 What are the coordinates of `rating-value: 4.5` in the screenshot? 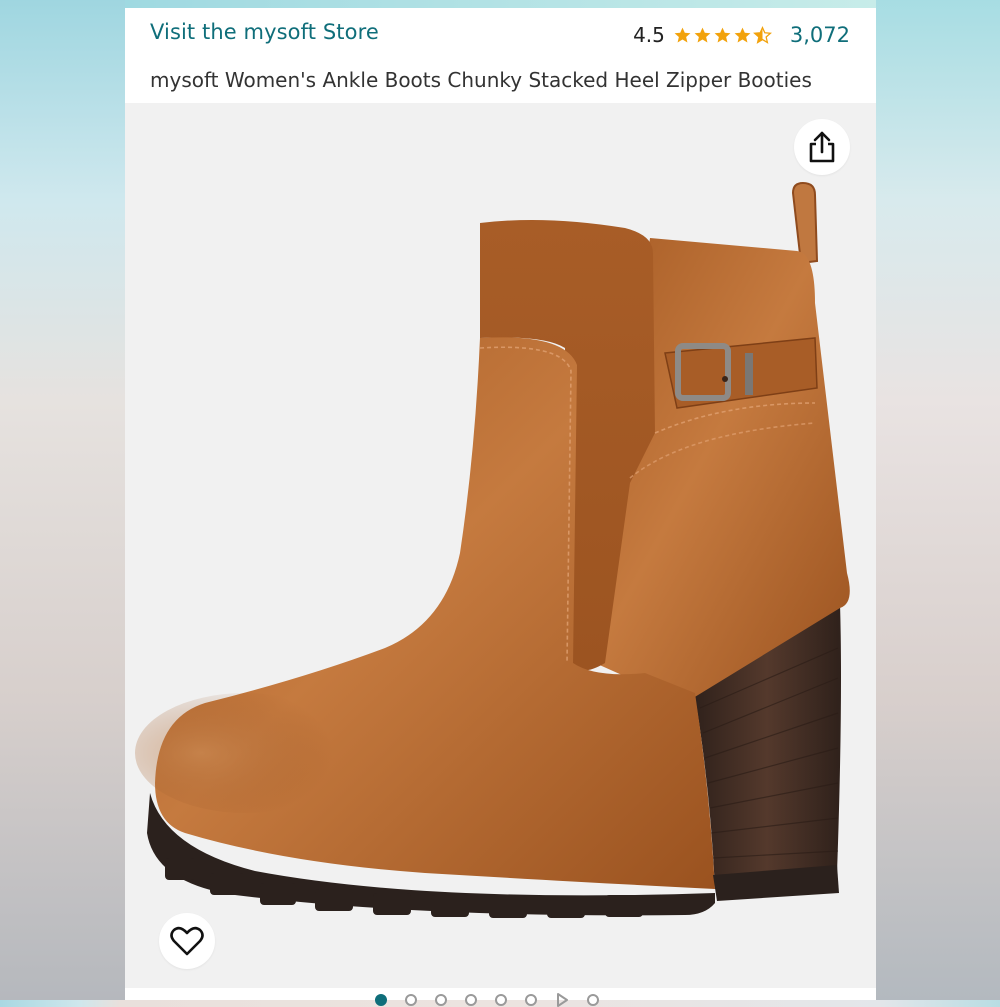 It's located at (649, 35).